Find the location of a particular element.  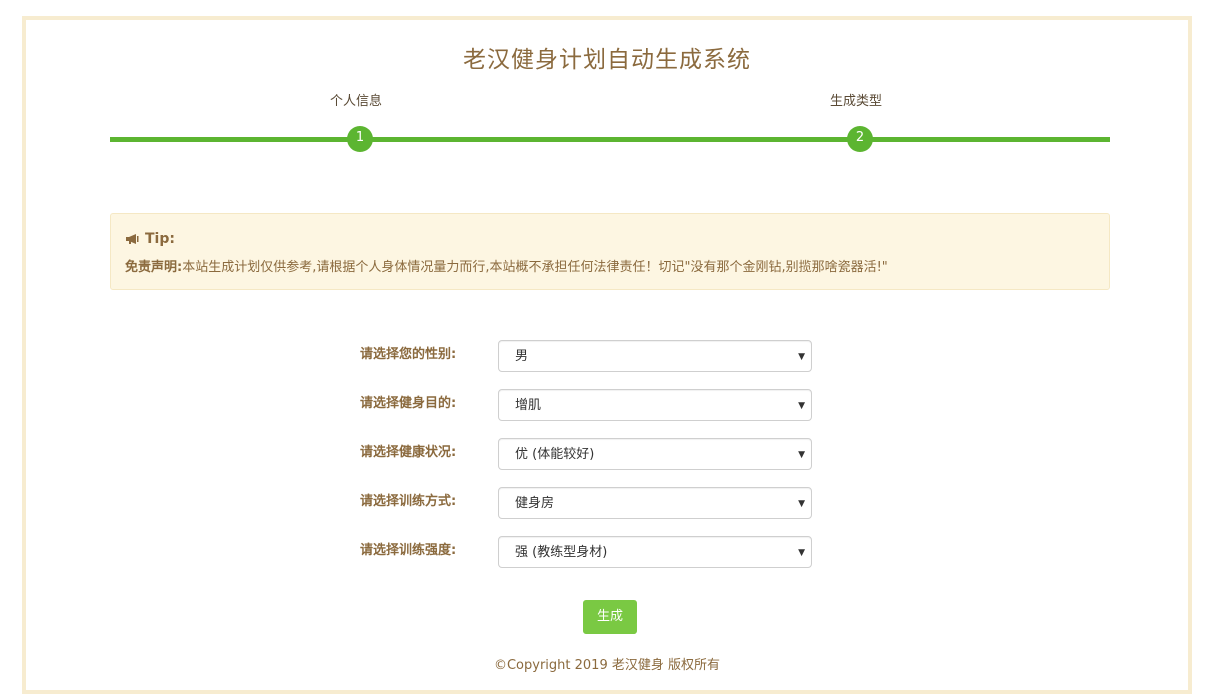

goal-select: 增肌 ▼ is located at coordinates (655, 405).